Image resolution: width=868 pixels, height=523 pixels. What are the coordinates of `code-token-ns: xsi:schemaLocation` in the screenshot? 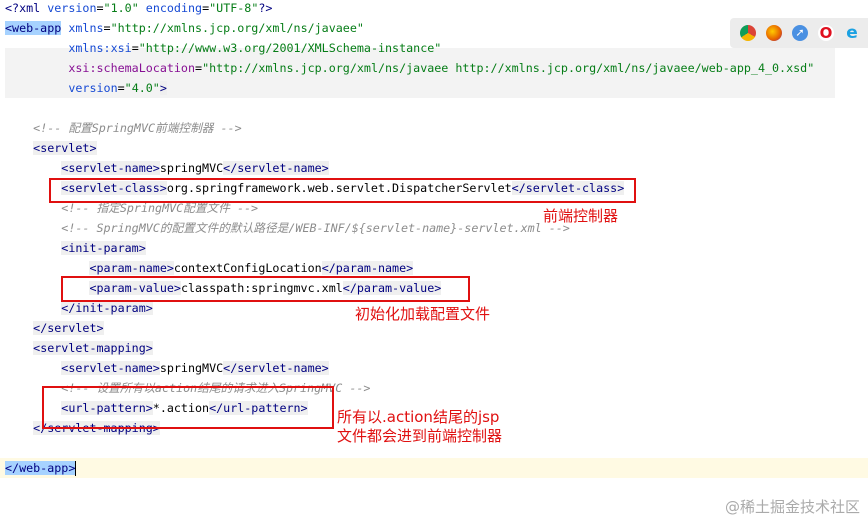 It's located at (132, 68).